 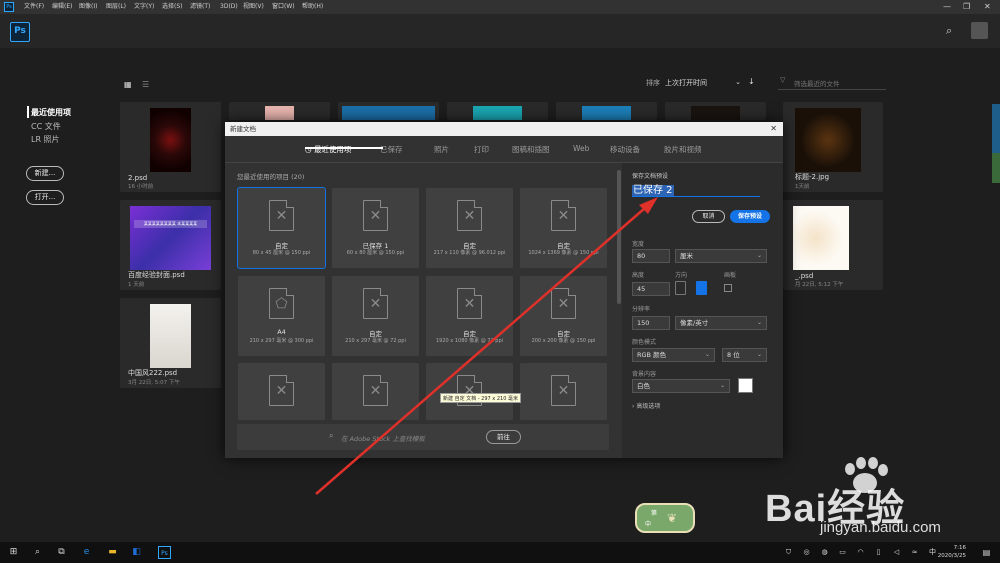 I want to click on search-icon: ⌕, so click(x=37, y=552).